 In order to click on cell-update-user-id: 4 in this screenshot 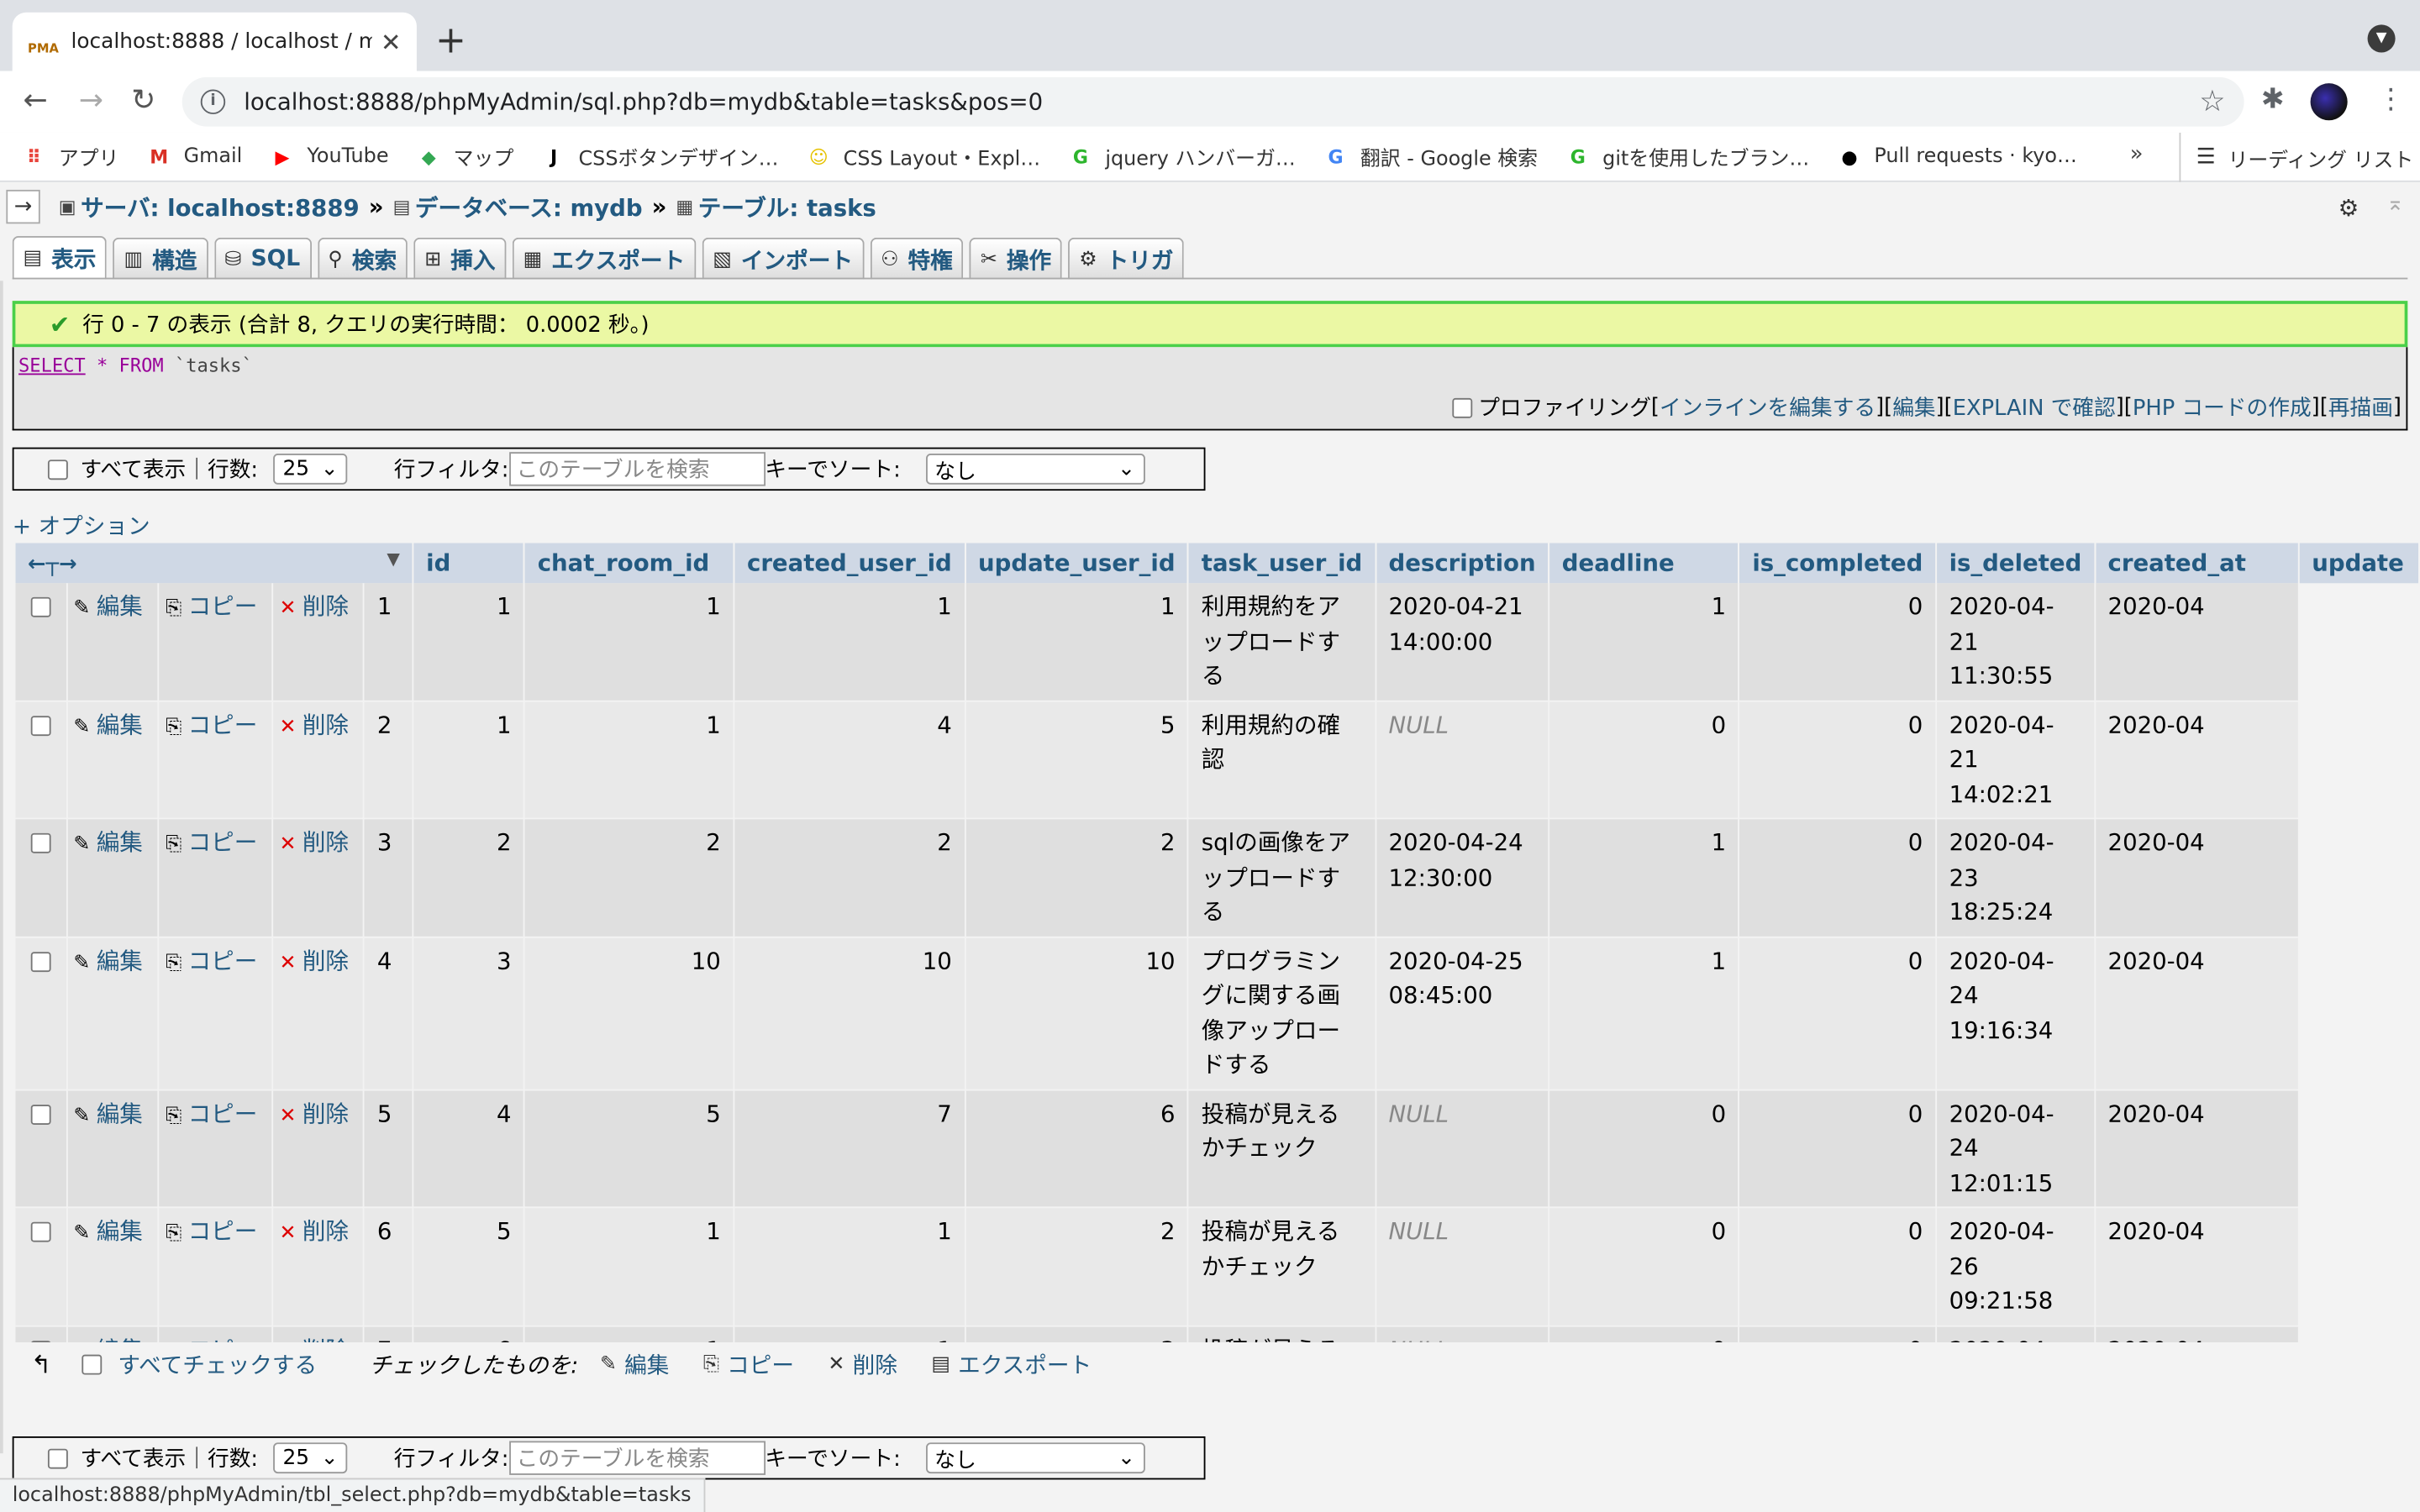, I will do `click(850, 760)`.